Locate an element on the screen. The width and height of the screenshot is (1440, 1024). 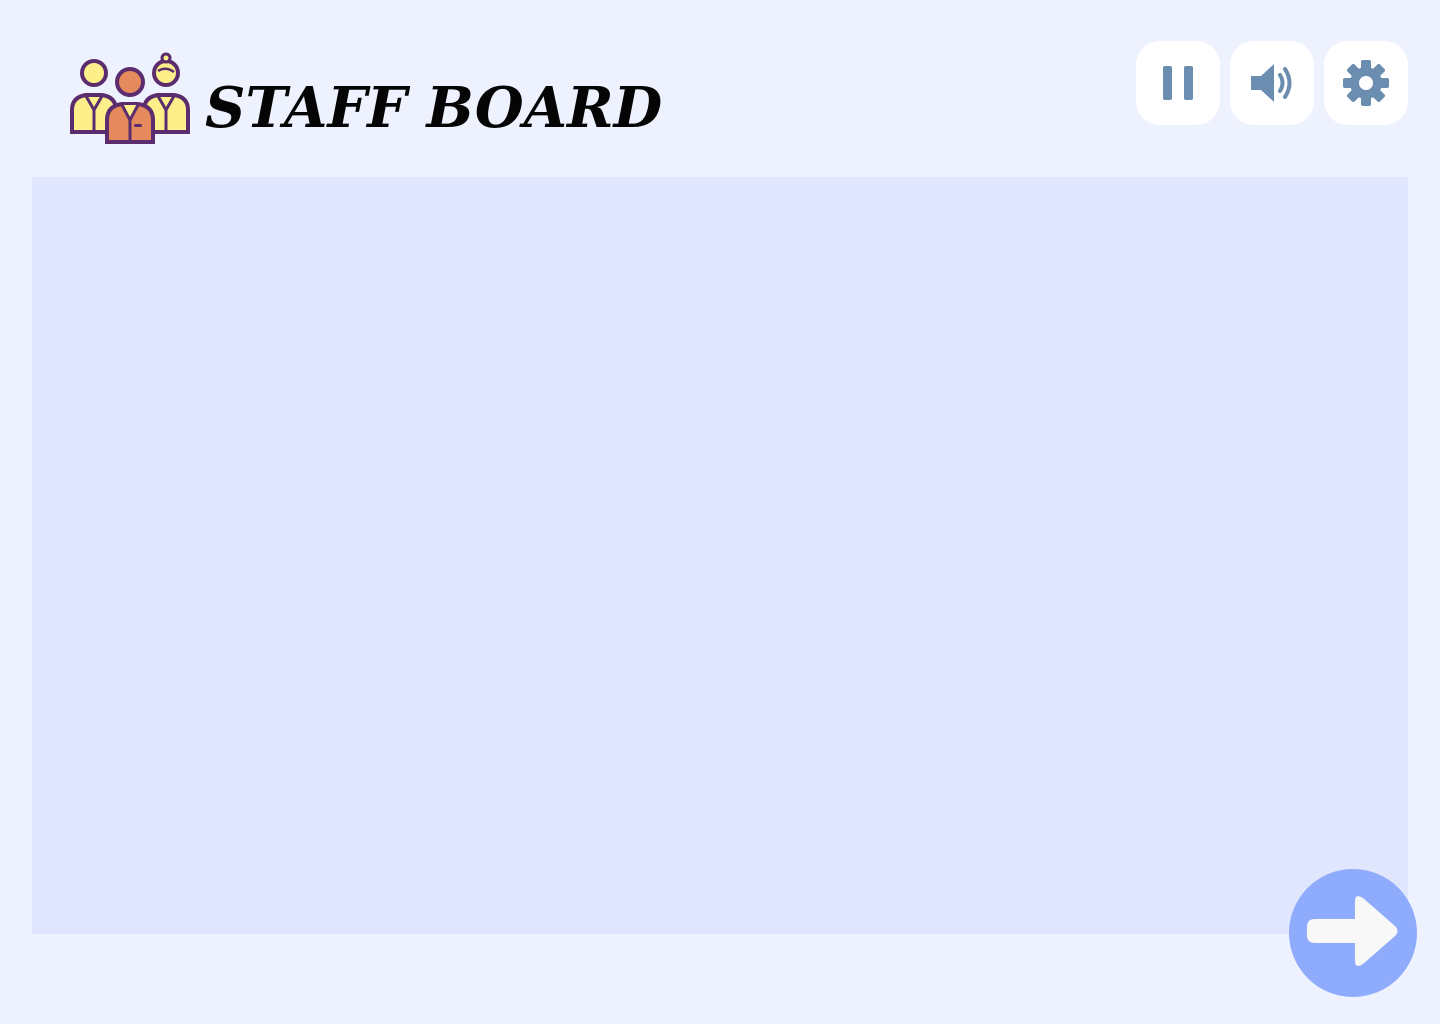
settings-button is located at coordinates (1366, 83).